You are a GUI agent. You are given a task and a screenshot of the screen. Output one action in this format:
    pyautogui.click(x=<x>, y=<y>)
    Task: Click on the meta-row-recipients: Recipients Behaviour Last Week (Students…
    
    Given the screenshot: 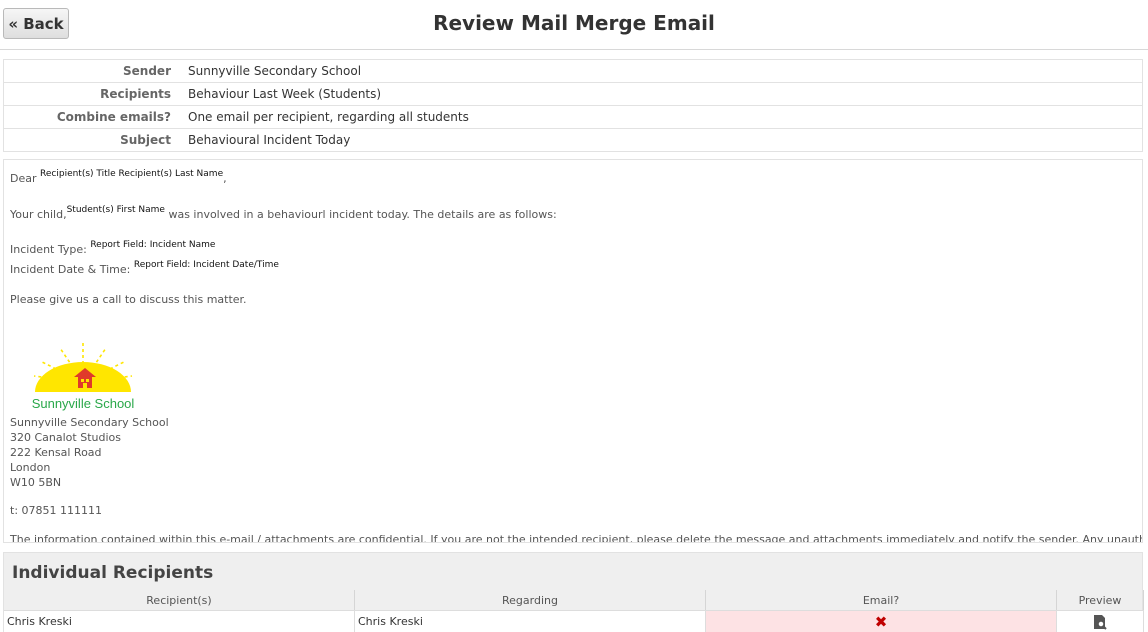 What is the action you would take?
    pyautogui.click(x=573, y=94)
    